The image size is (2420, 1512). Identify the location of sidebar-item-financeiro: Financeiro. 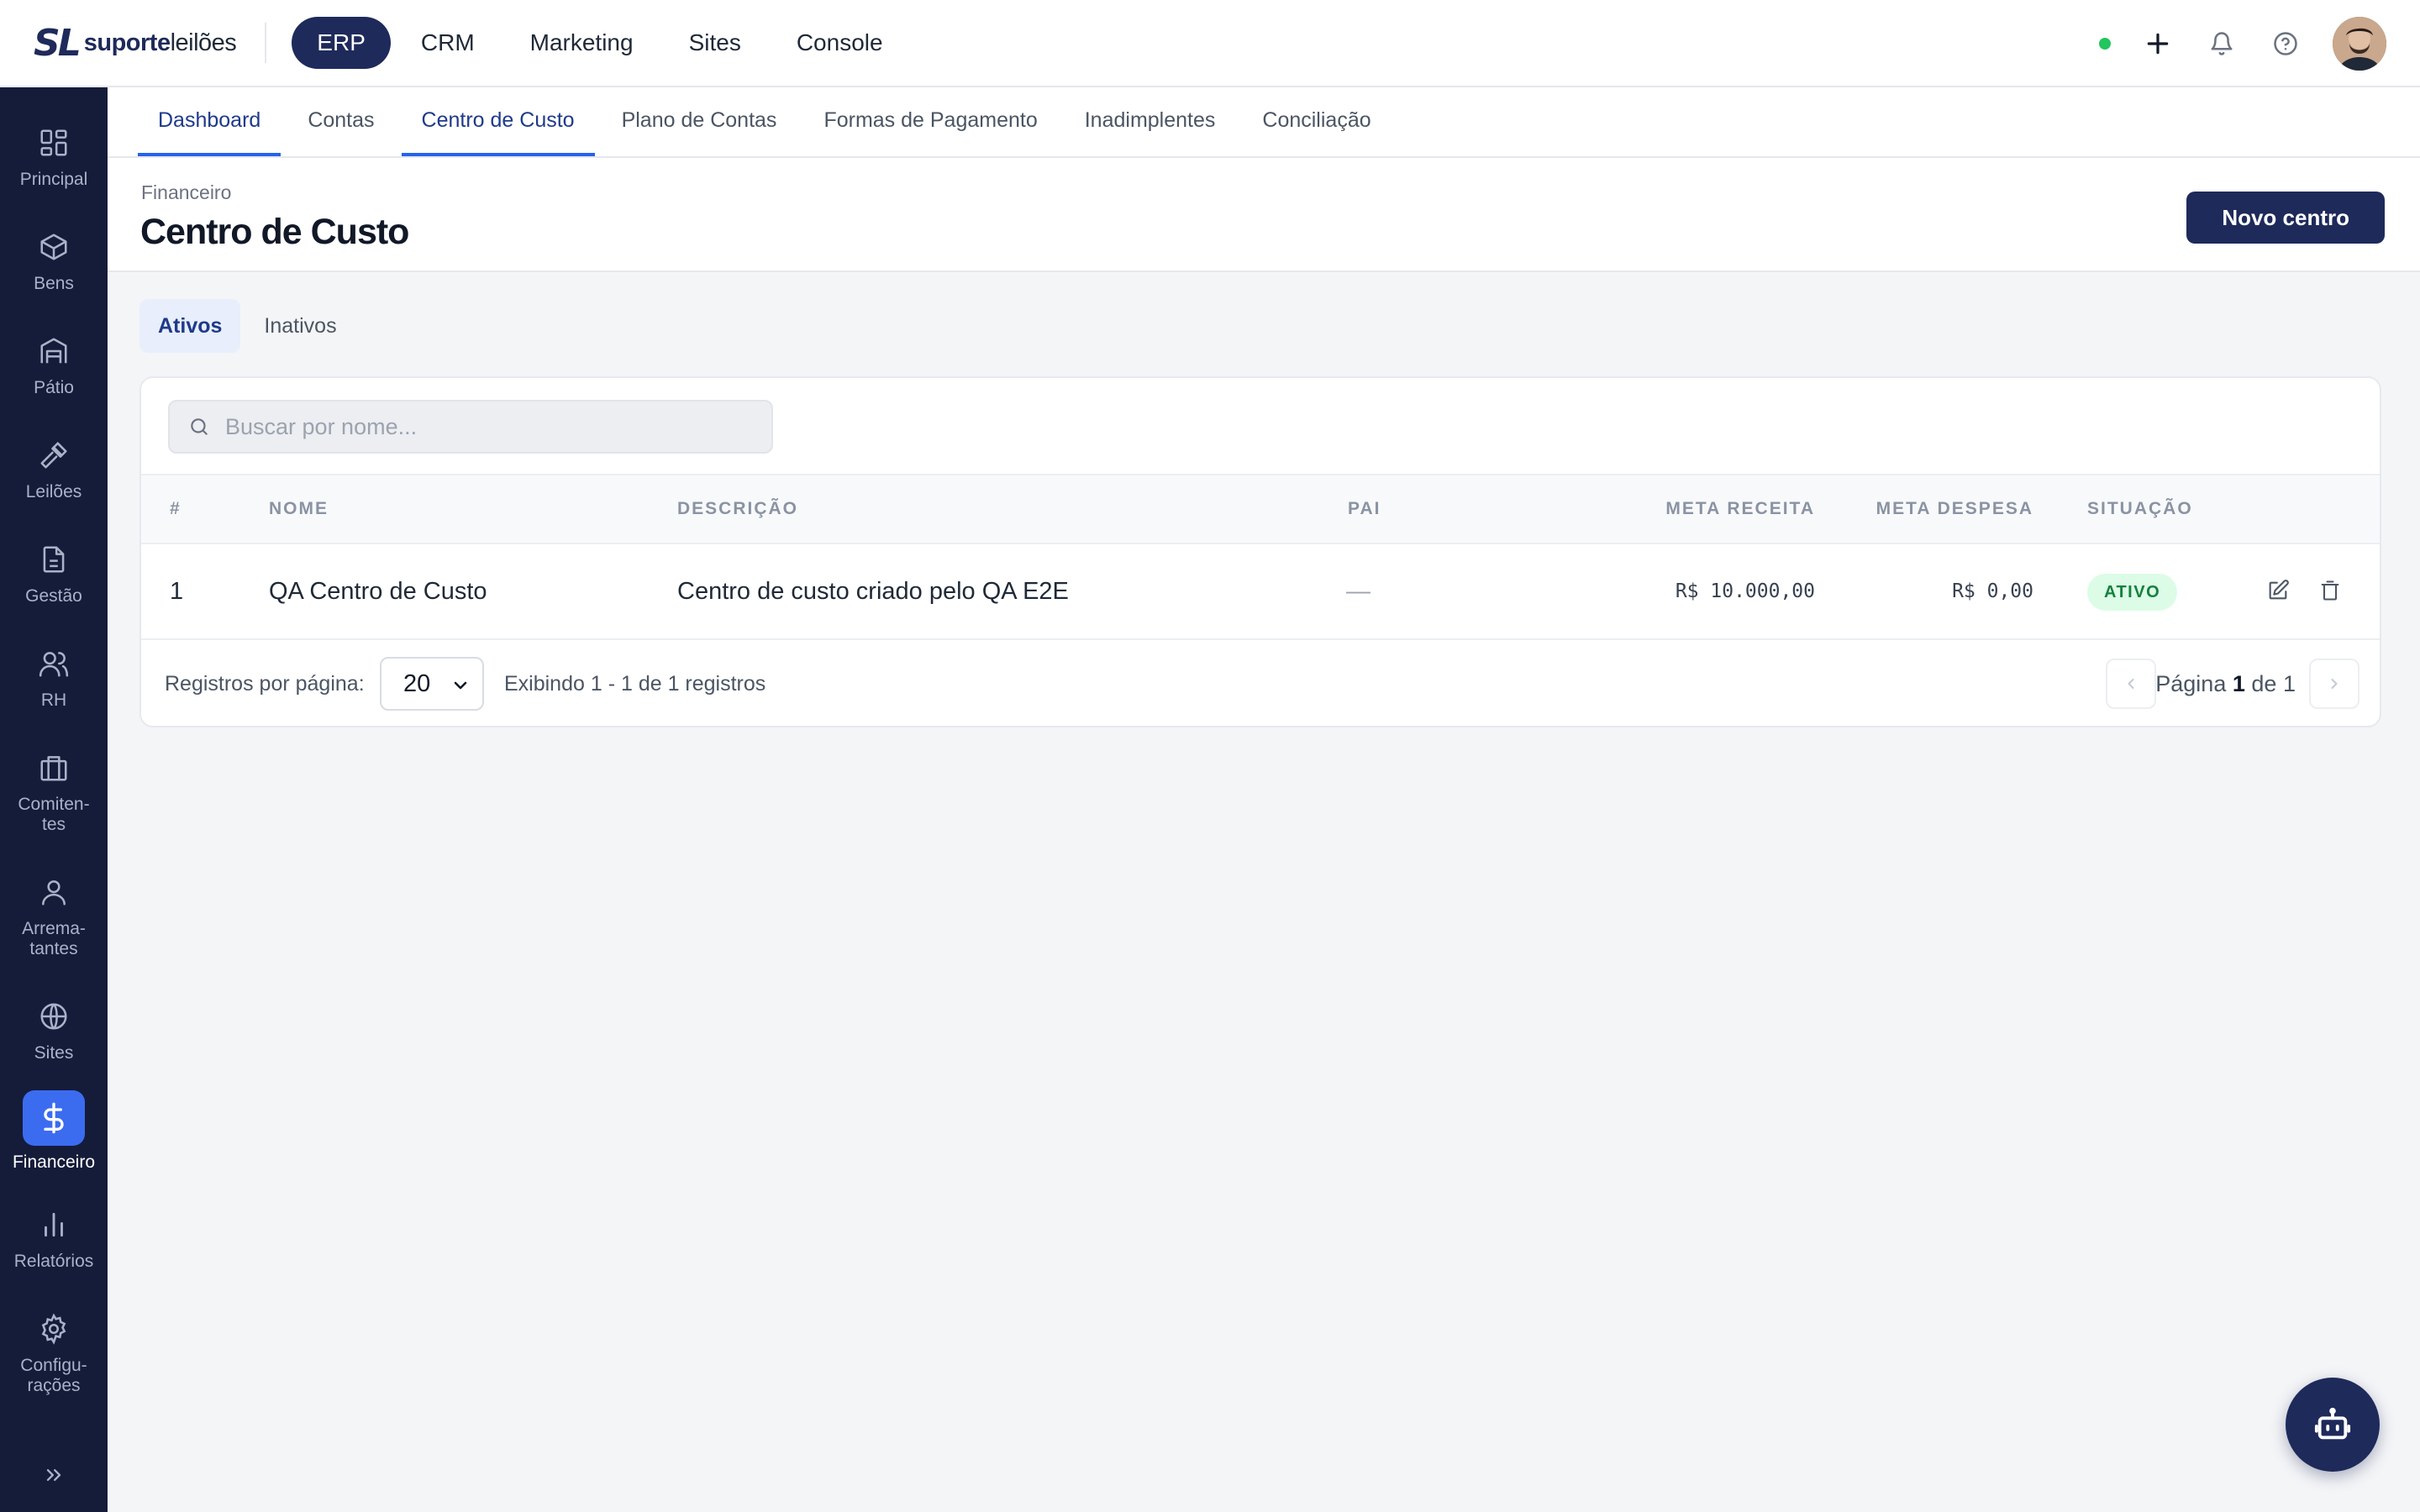
(54, 1131).